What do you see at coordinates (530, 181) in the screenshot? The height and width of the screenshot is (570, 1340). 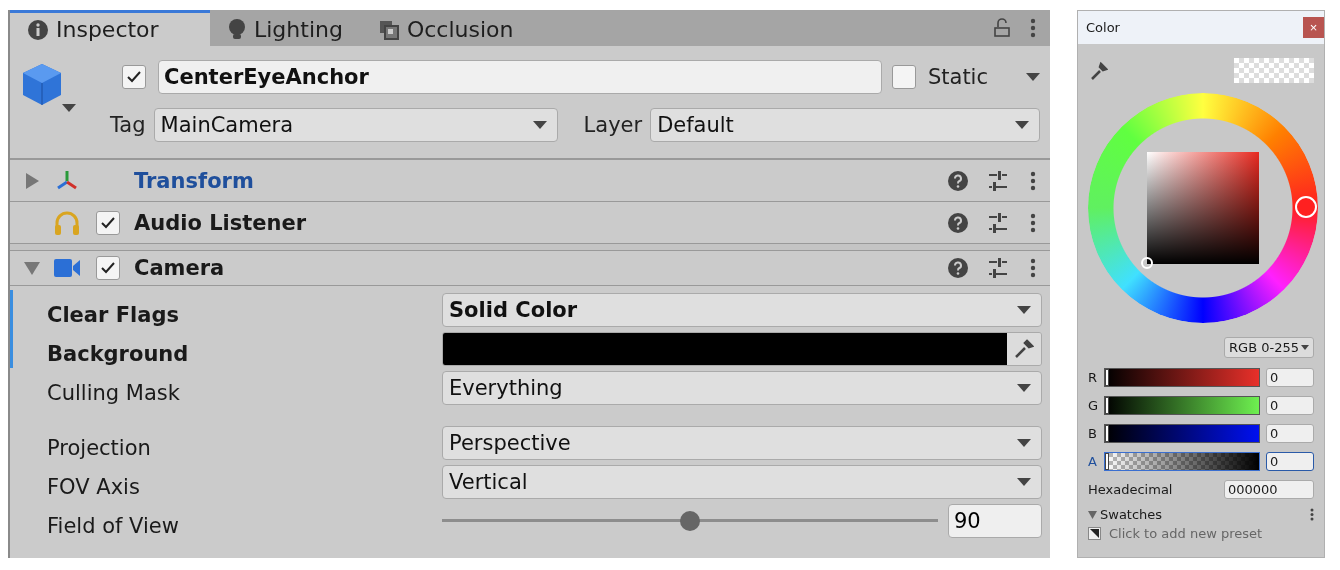 I see `component-header: Transform` at bounding box center [530, 181].